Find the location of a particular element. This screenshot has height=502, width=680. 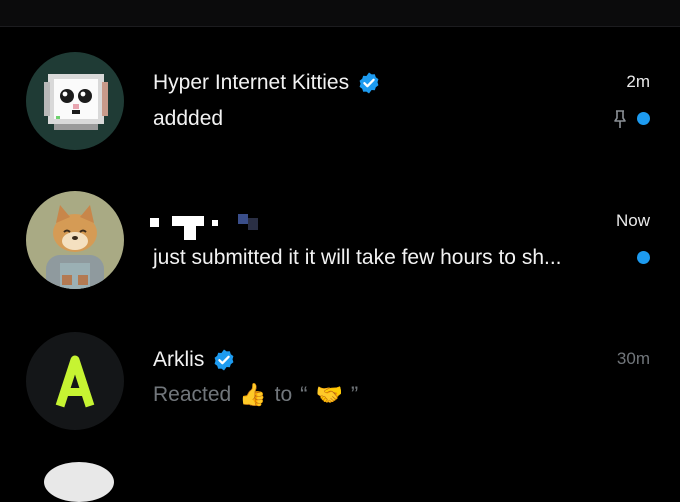

preview-mid: to is located at coordinates (283, 394).